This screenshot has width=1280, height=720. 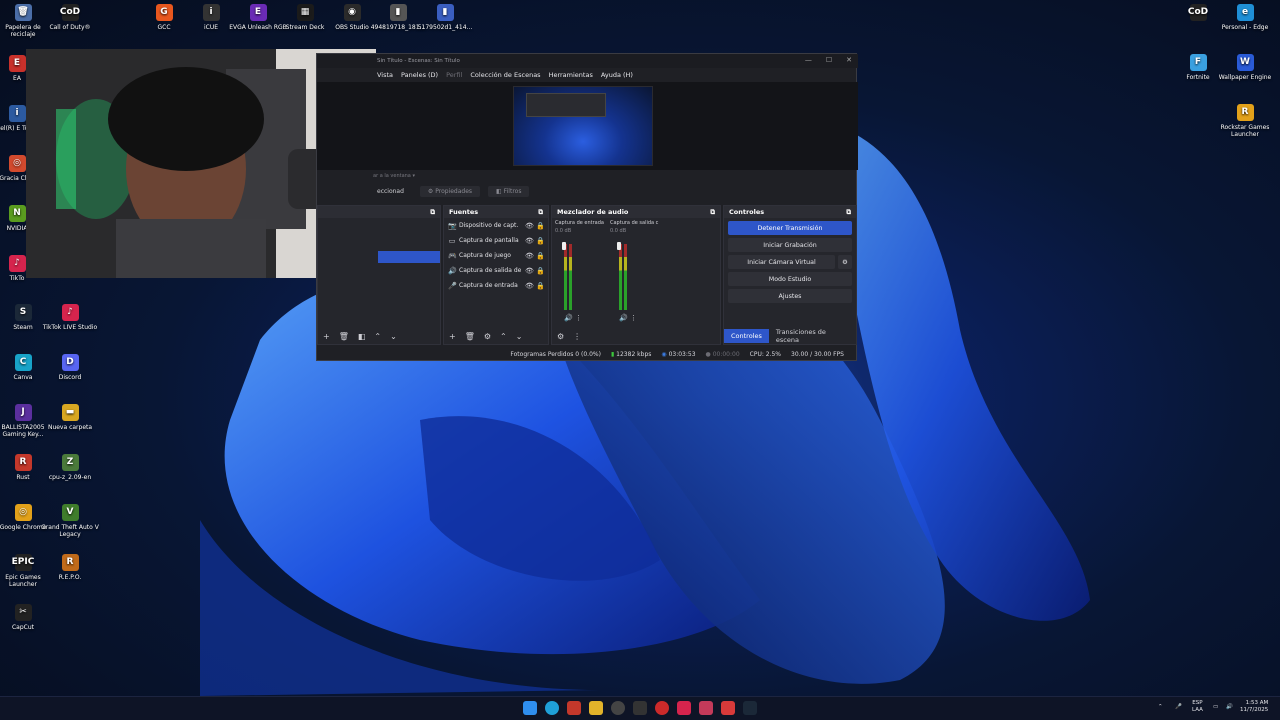 I want to click on chevron-up-icon: ⌃, so click(x=1160, y=707).